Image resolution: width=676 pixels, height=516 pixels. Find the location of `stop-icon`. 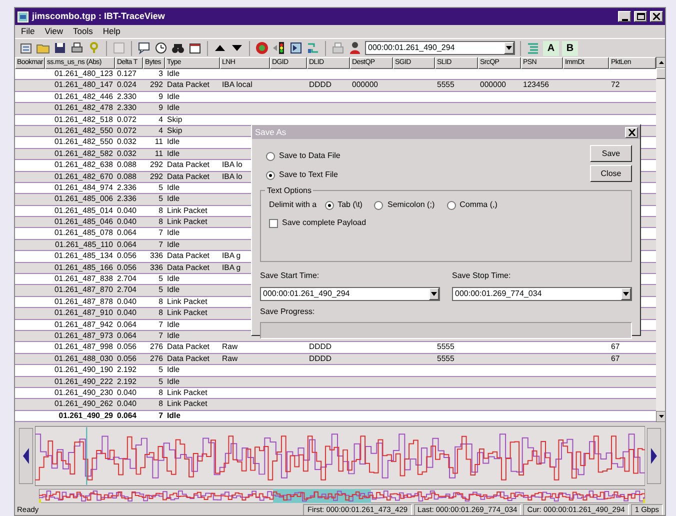

stop-icon is located at coordinates (262, 48).